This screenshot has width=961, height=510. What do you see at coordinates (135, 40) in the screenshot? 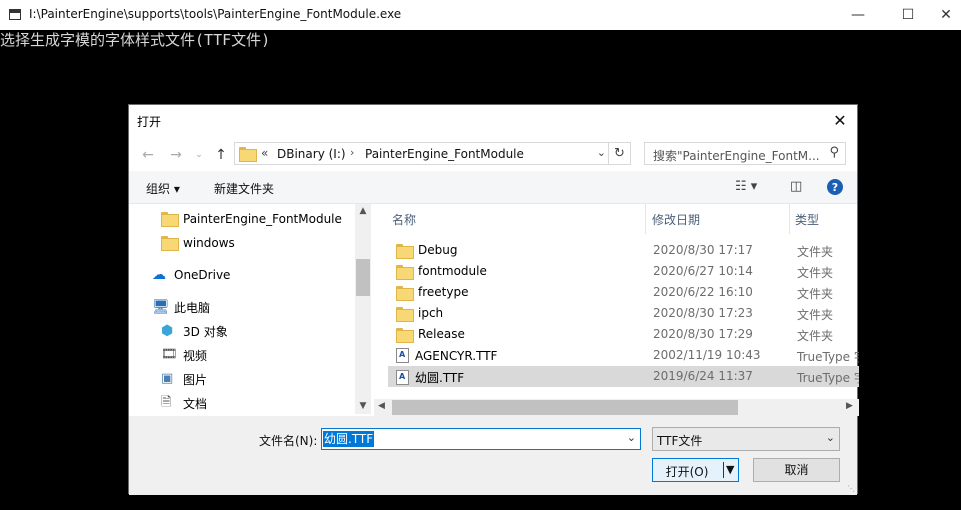
I see `console-output: 选择生成字模的字体样式文件(TTF文件)` at bounding box center [135, 40].